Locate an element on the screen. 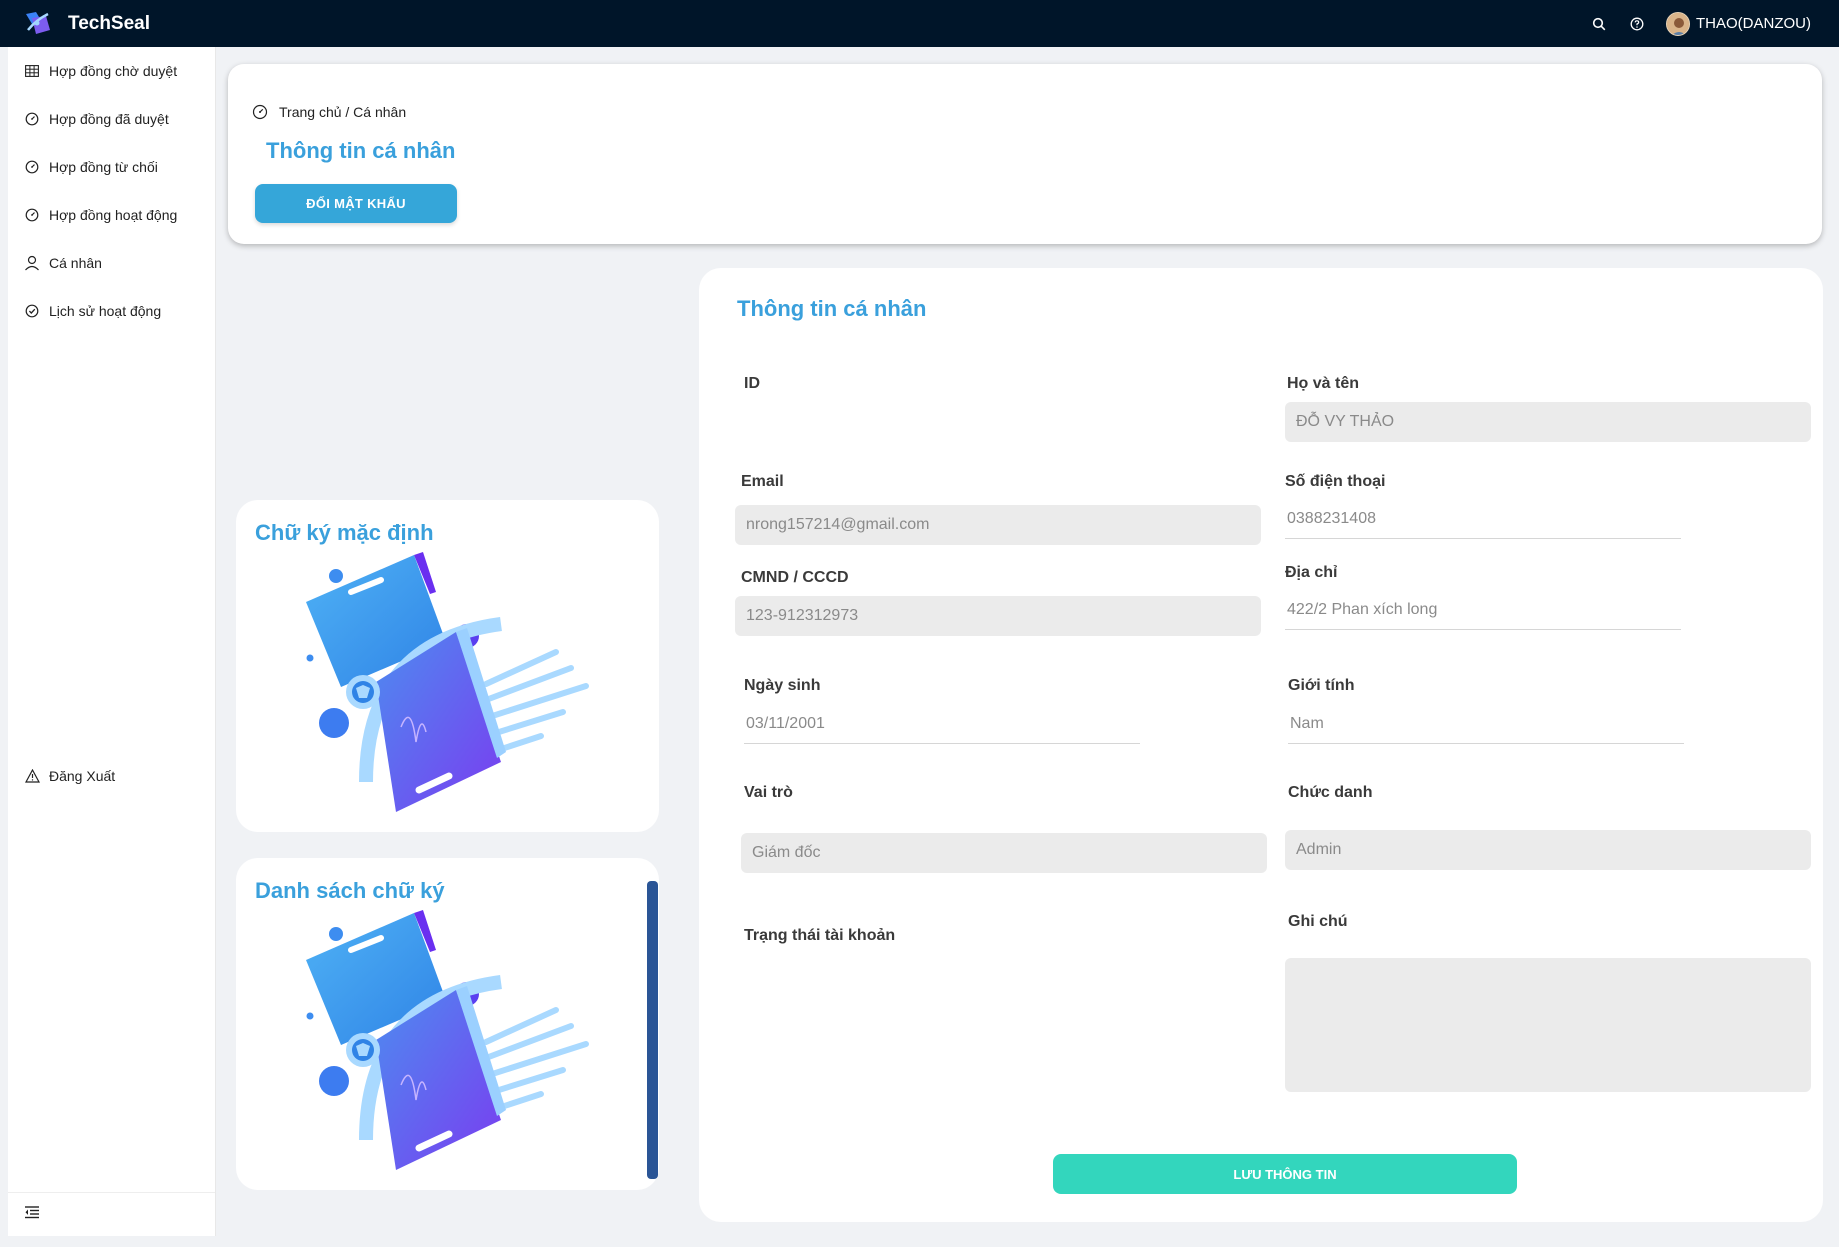 Image resolution: width=1839 pixels, height=1247 pixels. signature-list-scrollbar is located at coordinates (652, 1030).